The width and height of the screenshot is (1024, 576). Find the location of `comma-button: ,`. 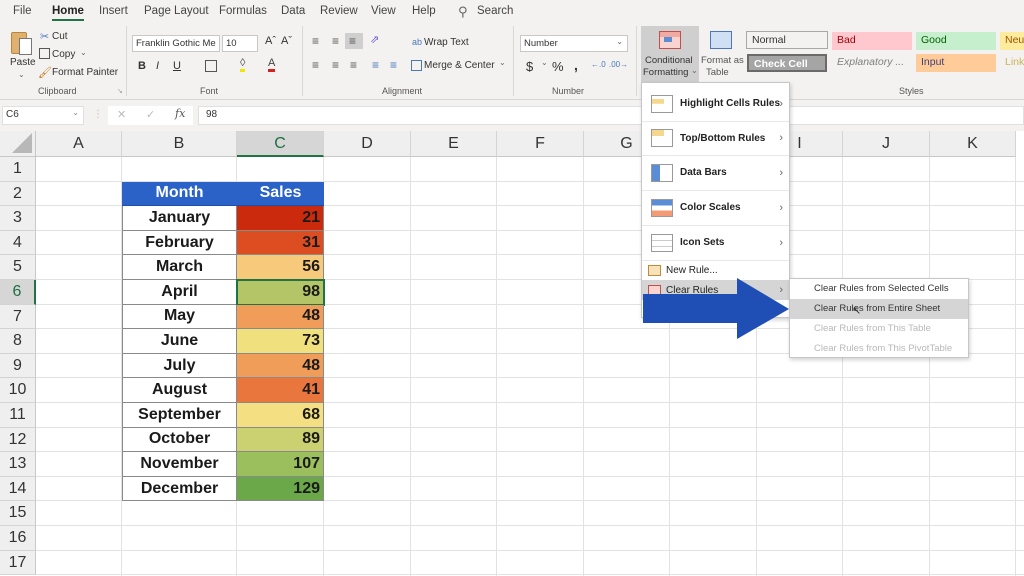

comma-button: , is located at coordinates (576, 65).